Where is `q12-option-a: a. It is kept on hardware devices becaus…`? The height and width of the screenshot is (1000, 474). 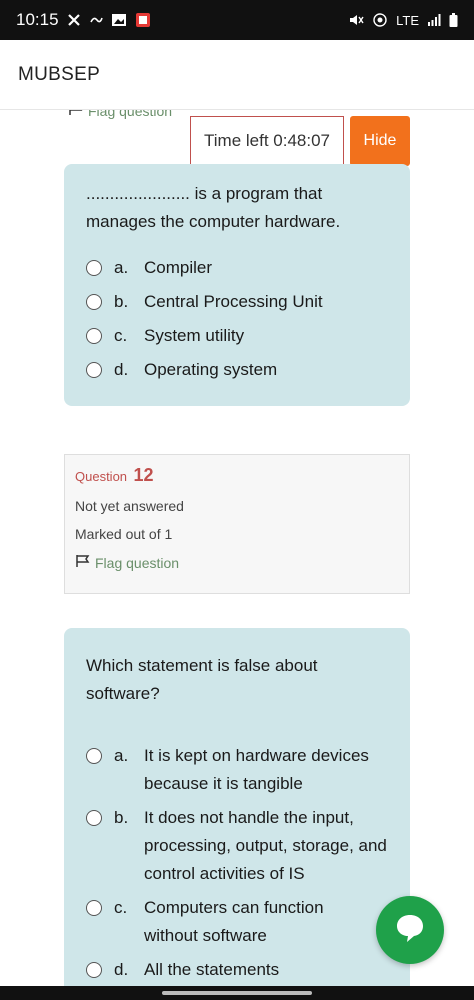 q12-option-a: a. It is kept on hardware devices becaus… is located at coordinates (237, 770).